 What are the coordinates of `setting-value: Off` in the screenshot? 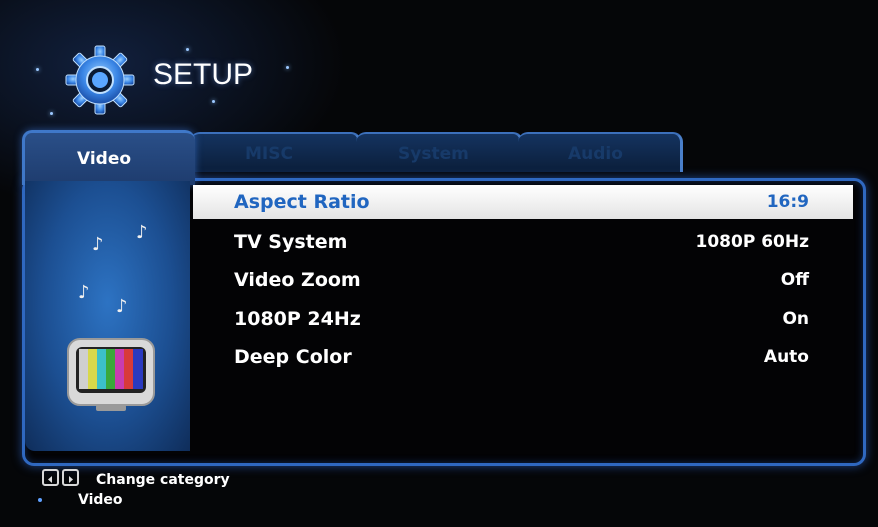 It's located at (794, 280).